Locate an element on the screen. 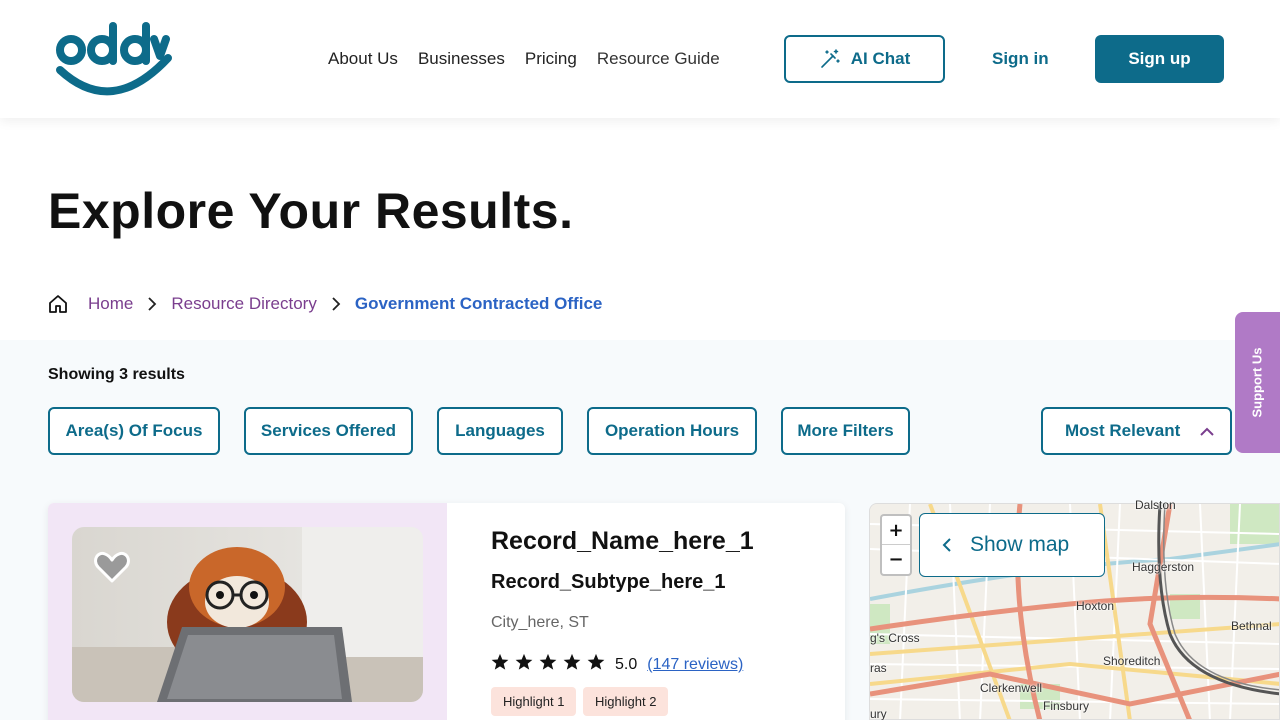 The image size is (1280, 720). map-zoom-control: + − is located at coordinates (896, 545).